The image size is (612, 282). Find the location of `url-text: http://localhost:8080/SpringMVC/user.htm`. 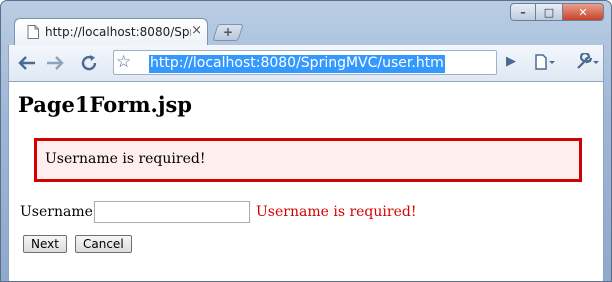

url-text: http://localhost:8080/SpringMVC/user.htm is located at coordinates (297, 64).